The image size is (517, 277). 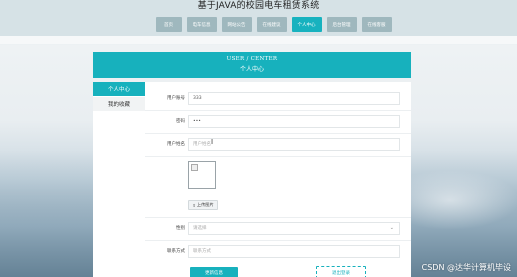 I want to click on nav-item-suggestions: 在线建议, so click(x=271, y=24).